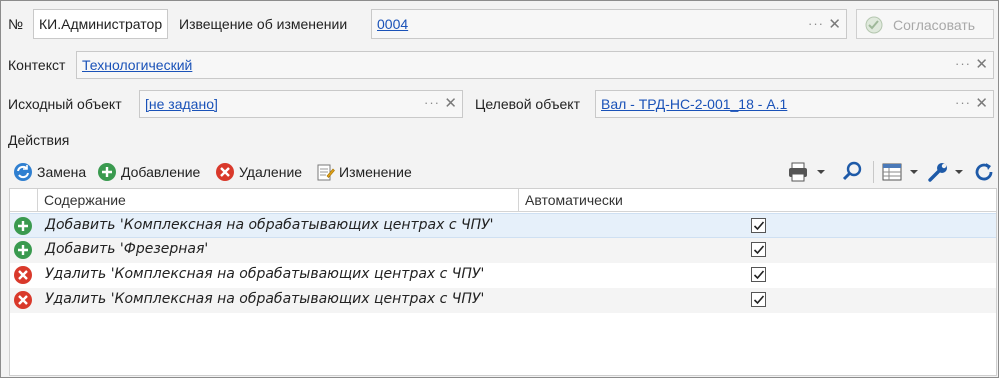  What do you see at coordinates (107, 172) in the screenshot?
I see `plus-icon` at bounding box center [107, 172].